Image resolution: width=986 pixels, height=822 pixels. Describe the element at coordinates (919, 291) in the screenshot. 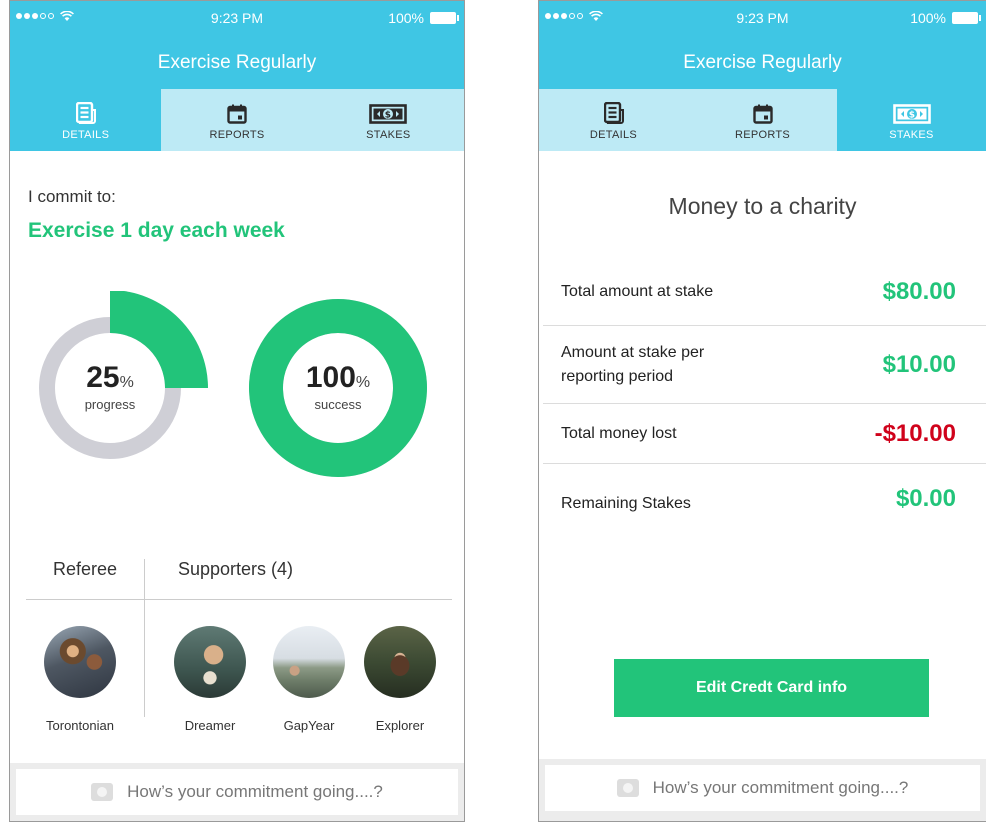

I see `stake-value: $80.00` at that location.